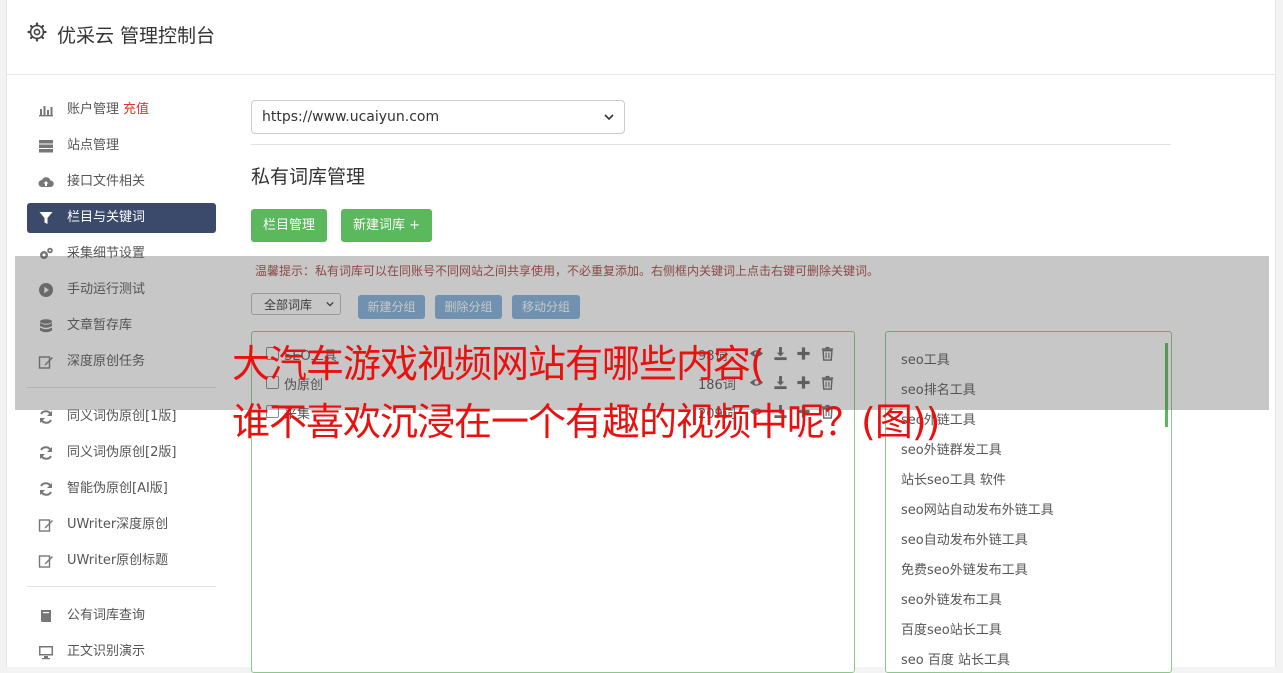 The height and width of the screenshot is (673, 1283). I want to click on sidebar-item-api-files: 接口文件相关, so click(121, 182).